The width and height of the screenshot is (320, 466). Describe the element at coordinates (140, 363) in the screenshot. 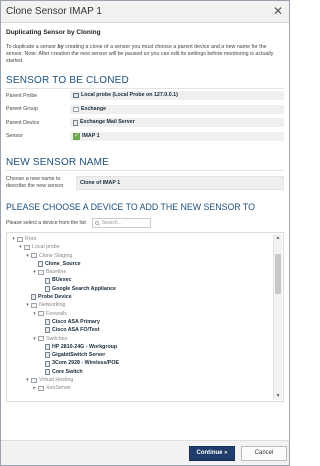

I see `tree-device-node: 3Com 2928 - Wireless/POE` at that location.